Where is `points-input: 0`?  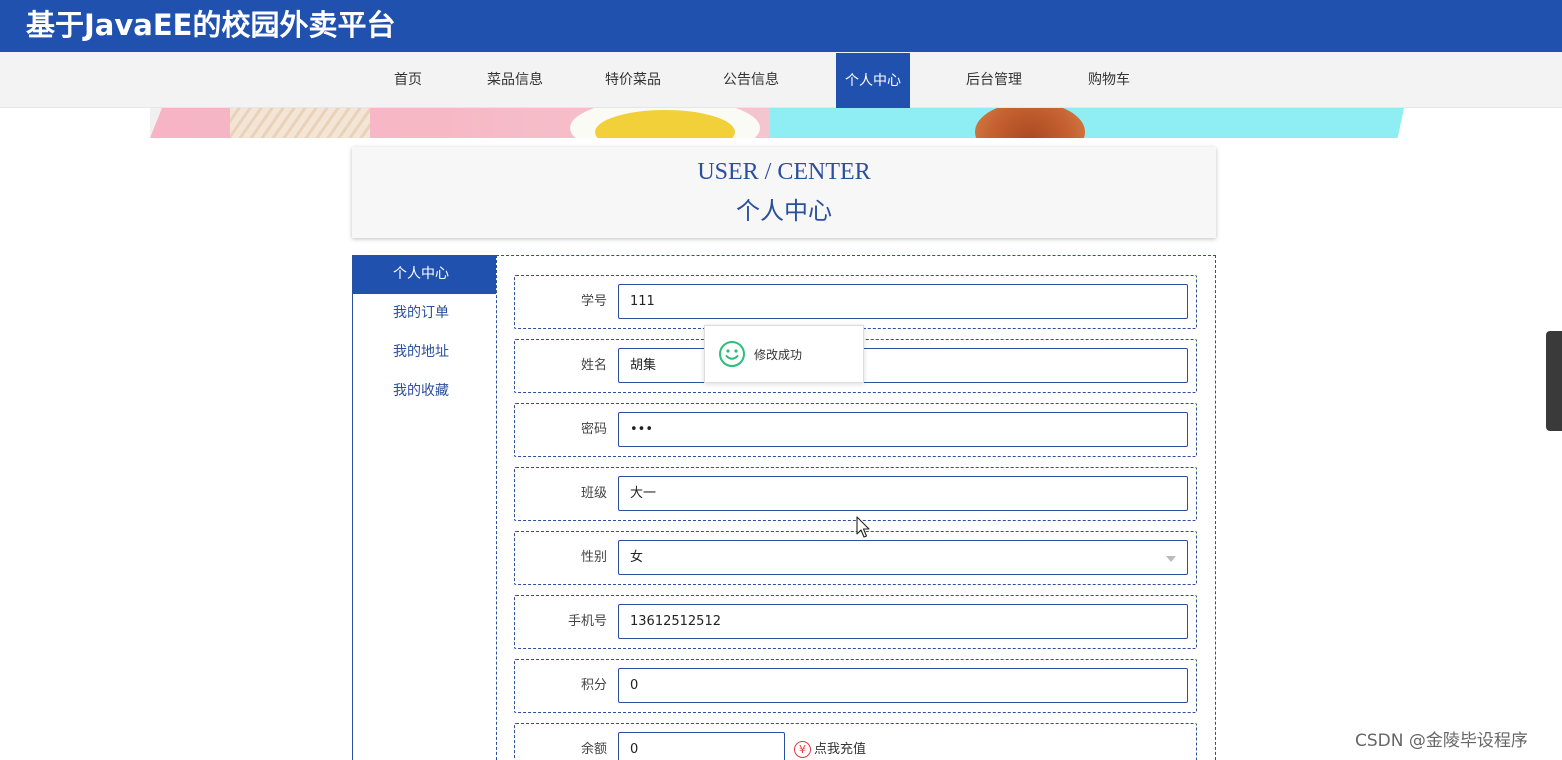 points-input: 0 is located at coordinates (903, 685).